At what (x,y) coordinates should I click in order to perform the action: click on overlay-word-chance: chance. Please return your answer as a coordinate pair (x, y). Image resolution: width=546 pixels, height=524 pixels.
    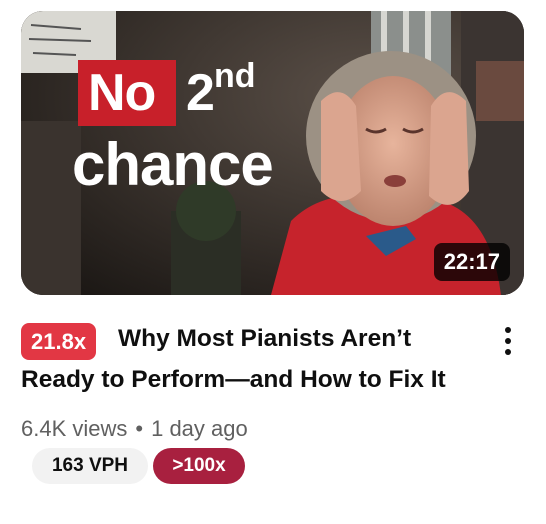
    Looking at the image, I should click on (173, 164).